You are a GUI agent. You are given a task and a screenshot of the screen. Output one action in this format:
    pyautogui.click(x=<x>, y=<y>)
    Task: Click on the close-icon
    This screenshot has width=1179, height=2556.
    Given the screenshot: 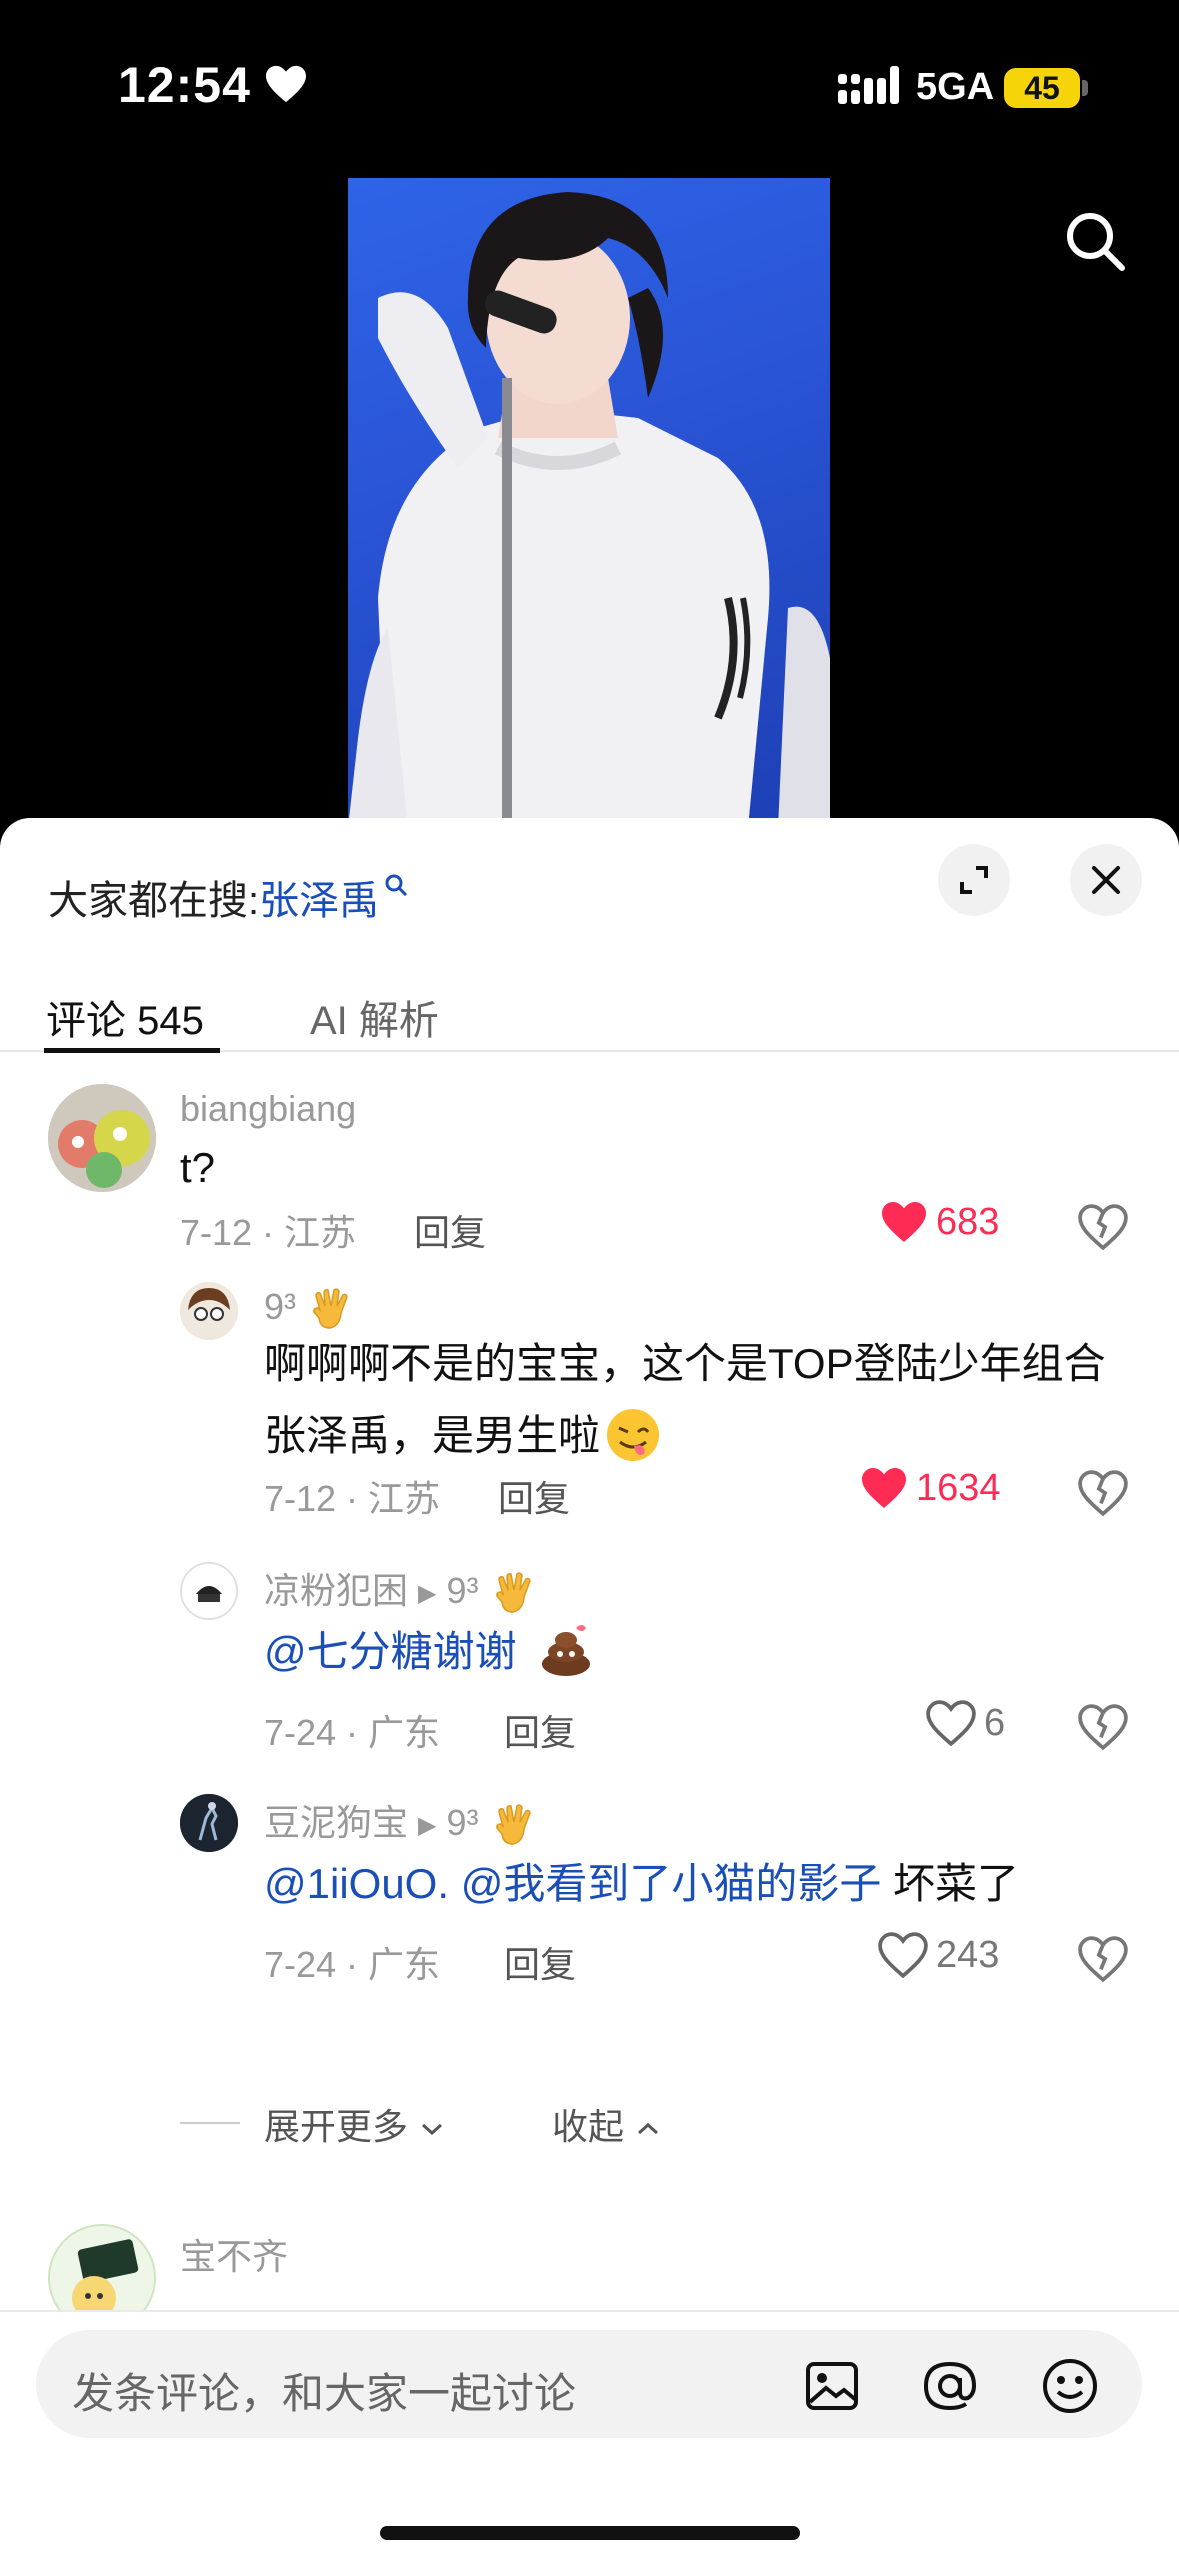 What is the action you would take?
    pyautogui.click(x=1106, y=880)
    